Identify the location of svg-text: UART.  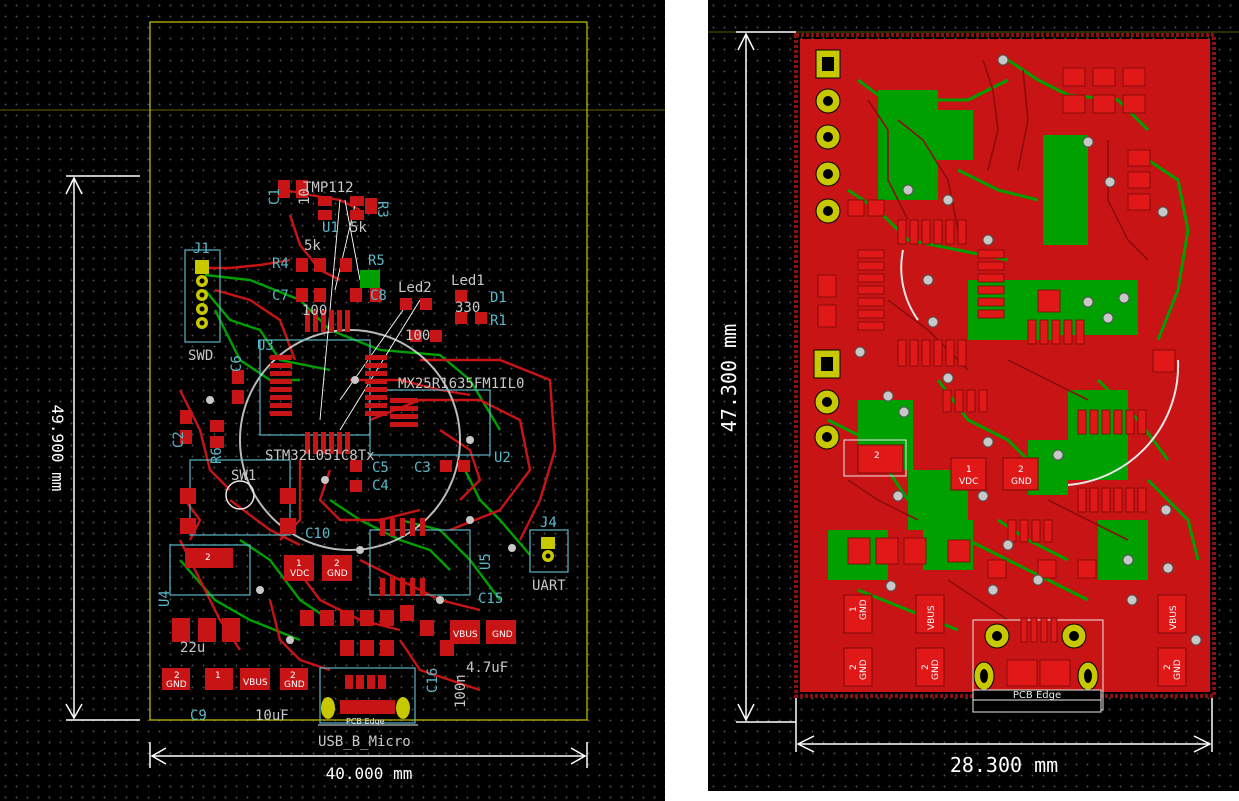
(549, 586).